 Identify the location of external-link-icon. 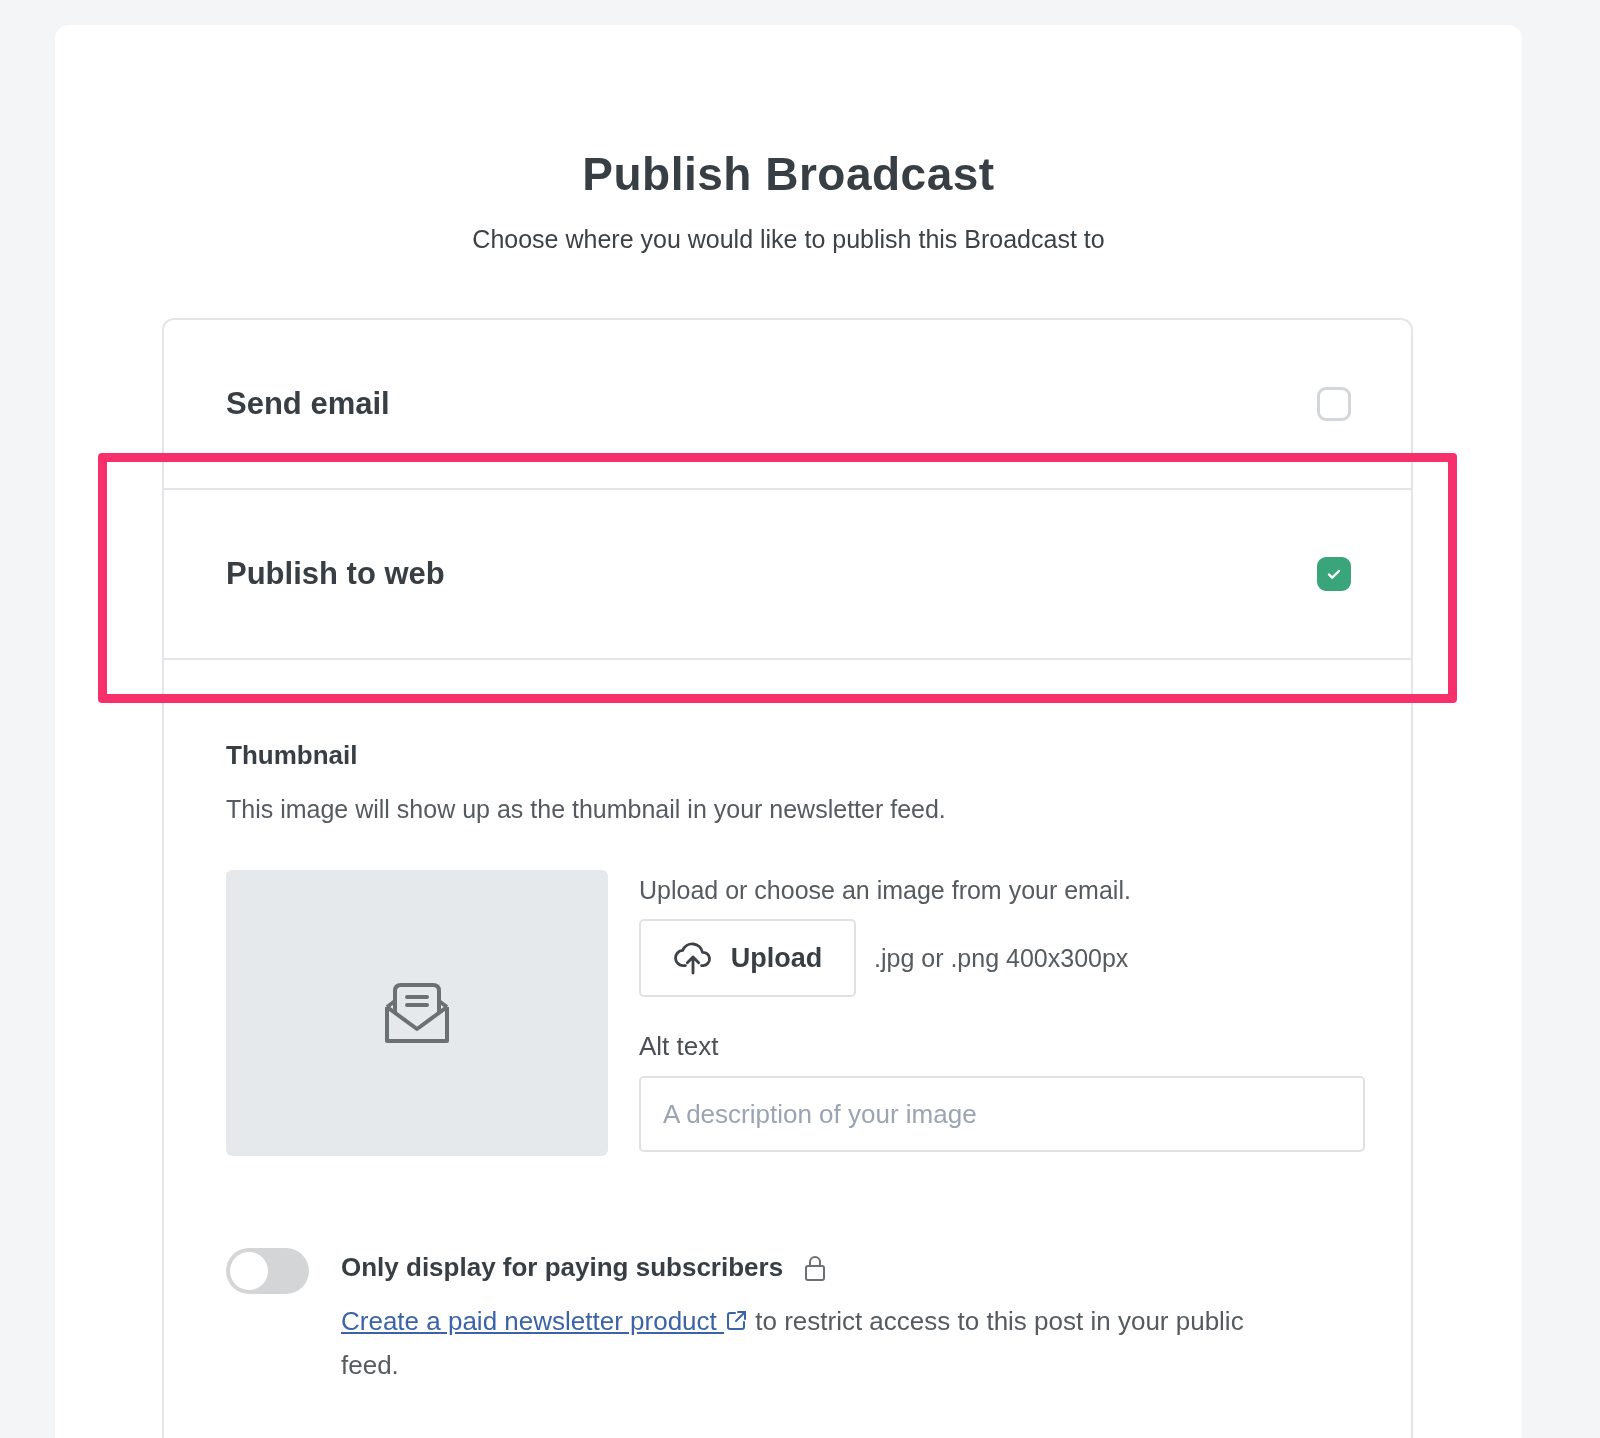
(736, 1321).